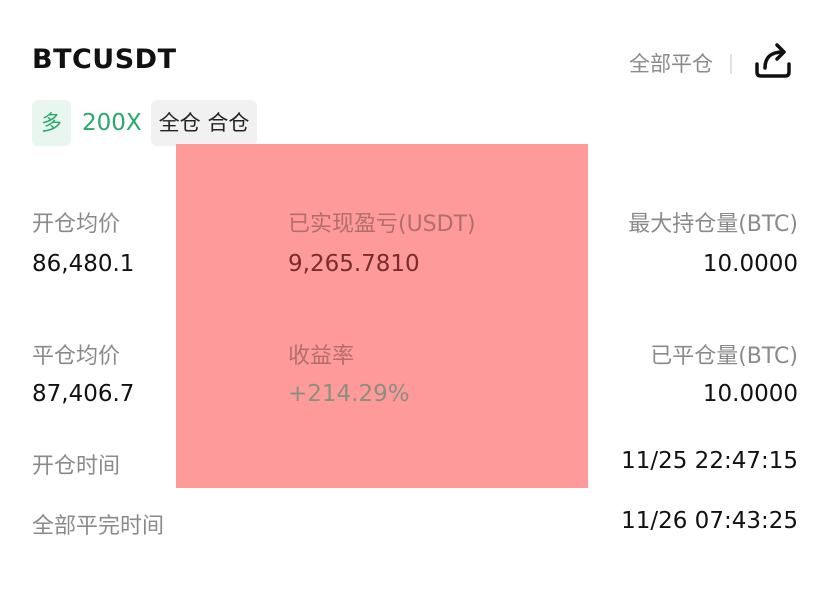  Describe the element at coordinates (354, 264) in the screenshot. I see `realized-pnl-value: 9,265.7810` at that location.